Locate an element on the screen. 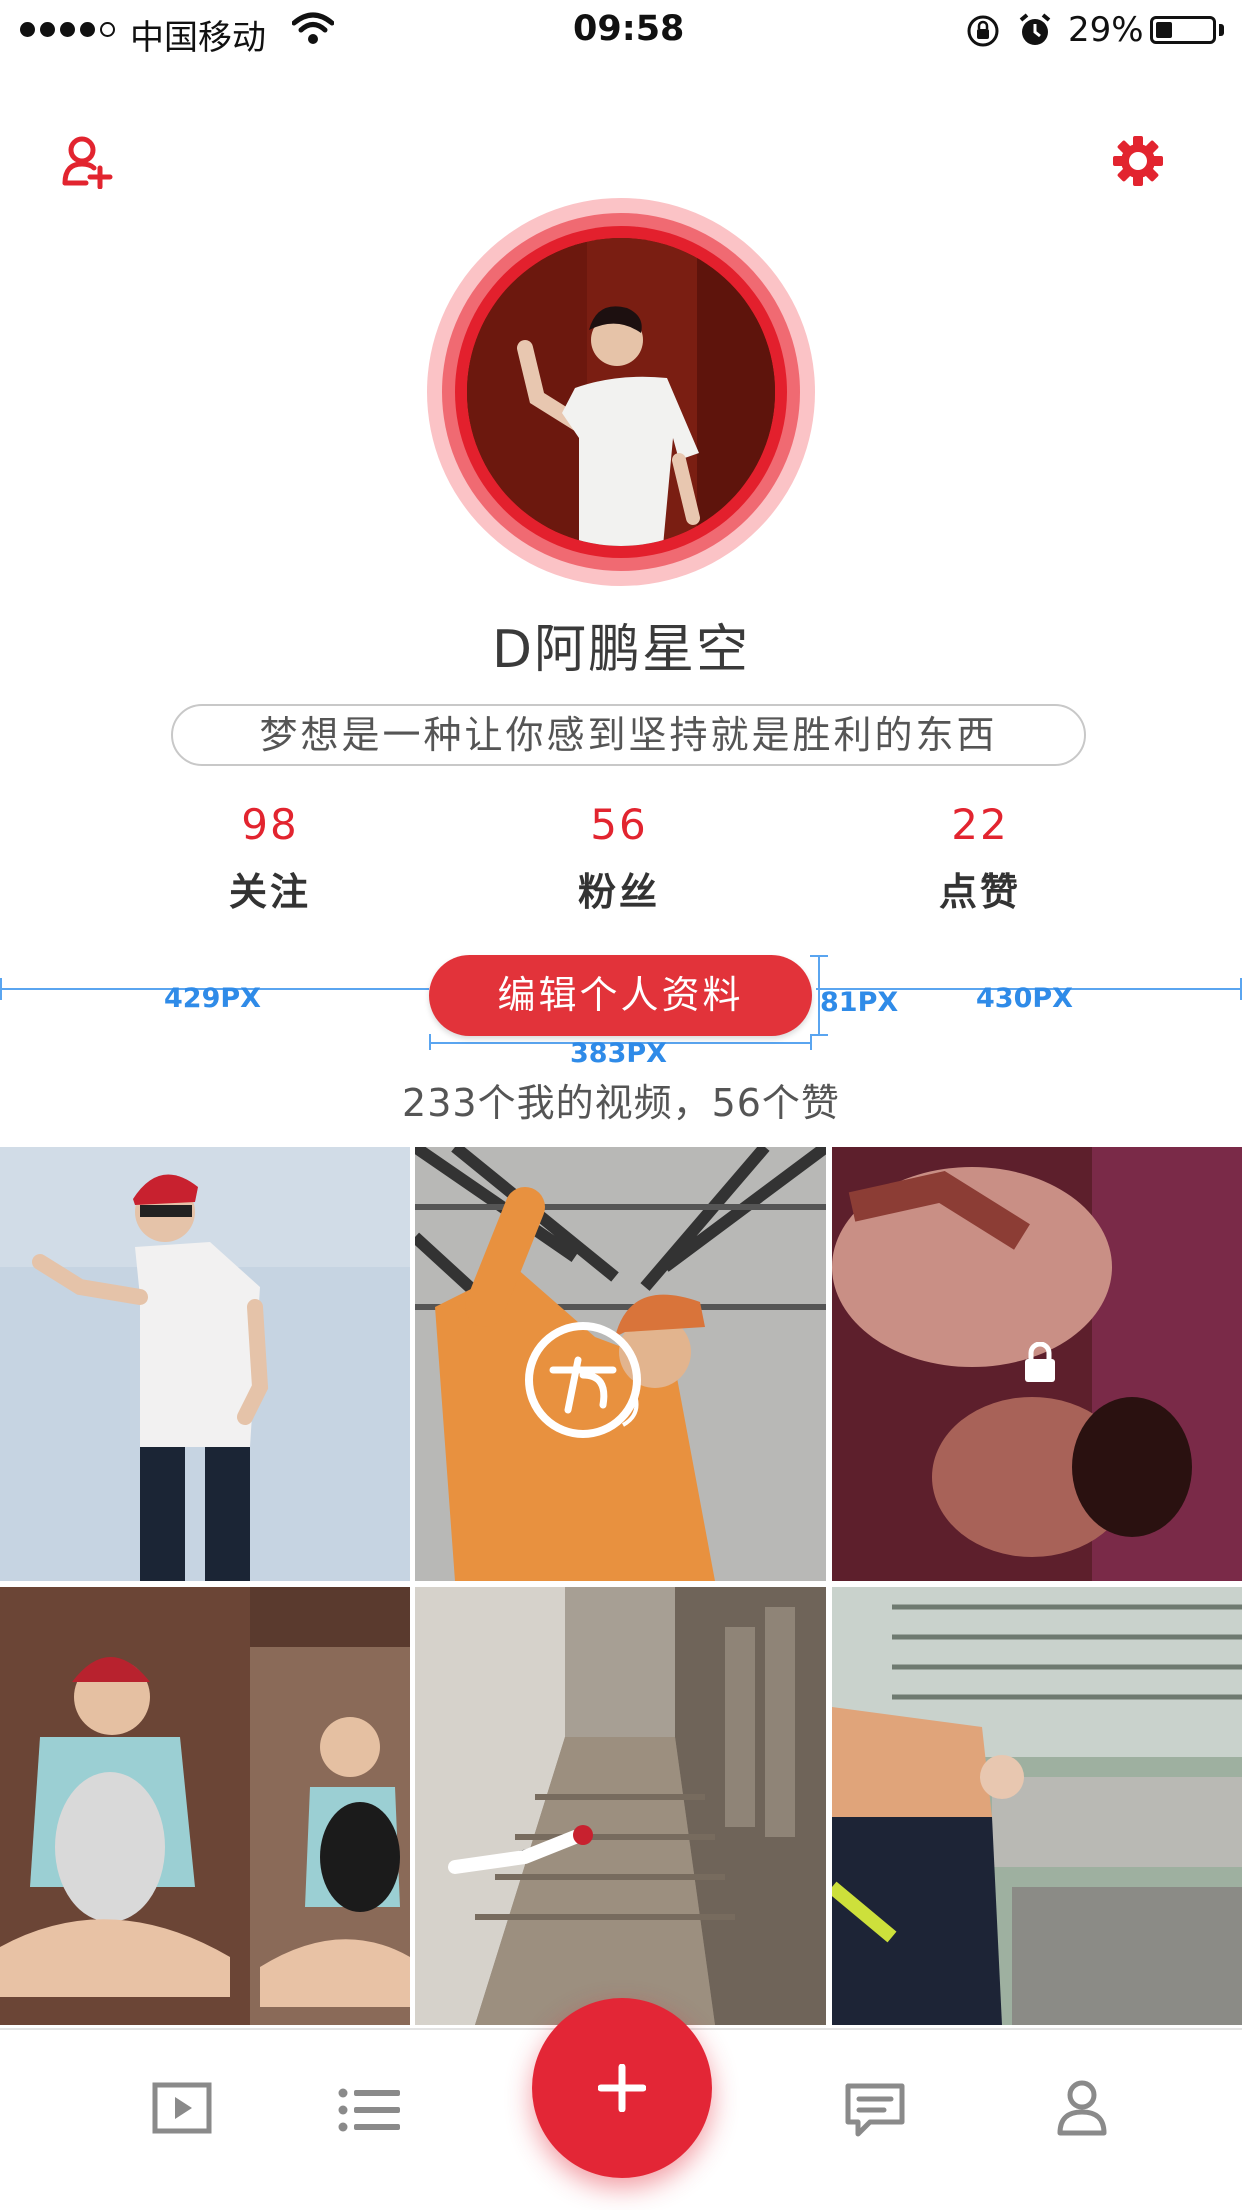  measure-label-width: 383PX is located at coordinates (618, 1053).